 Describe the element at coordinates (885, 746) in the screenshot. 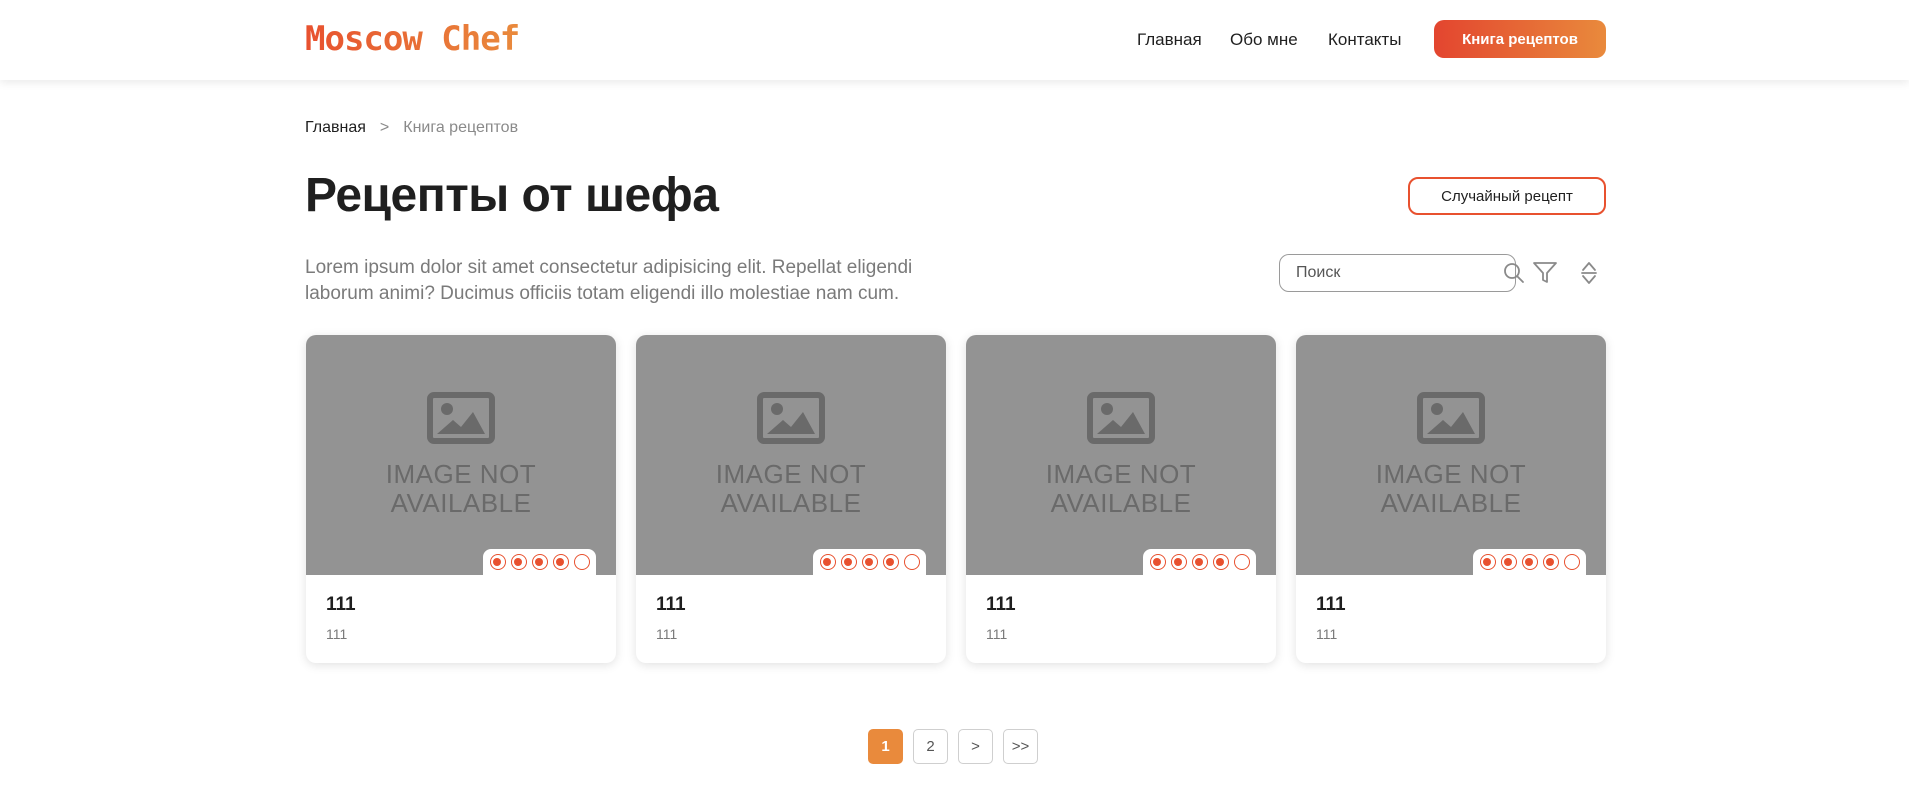

I see `page-button-1: 1` at that location.